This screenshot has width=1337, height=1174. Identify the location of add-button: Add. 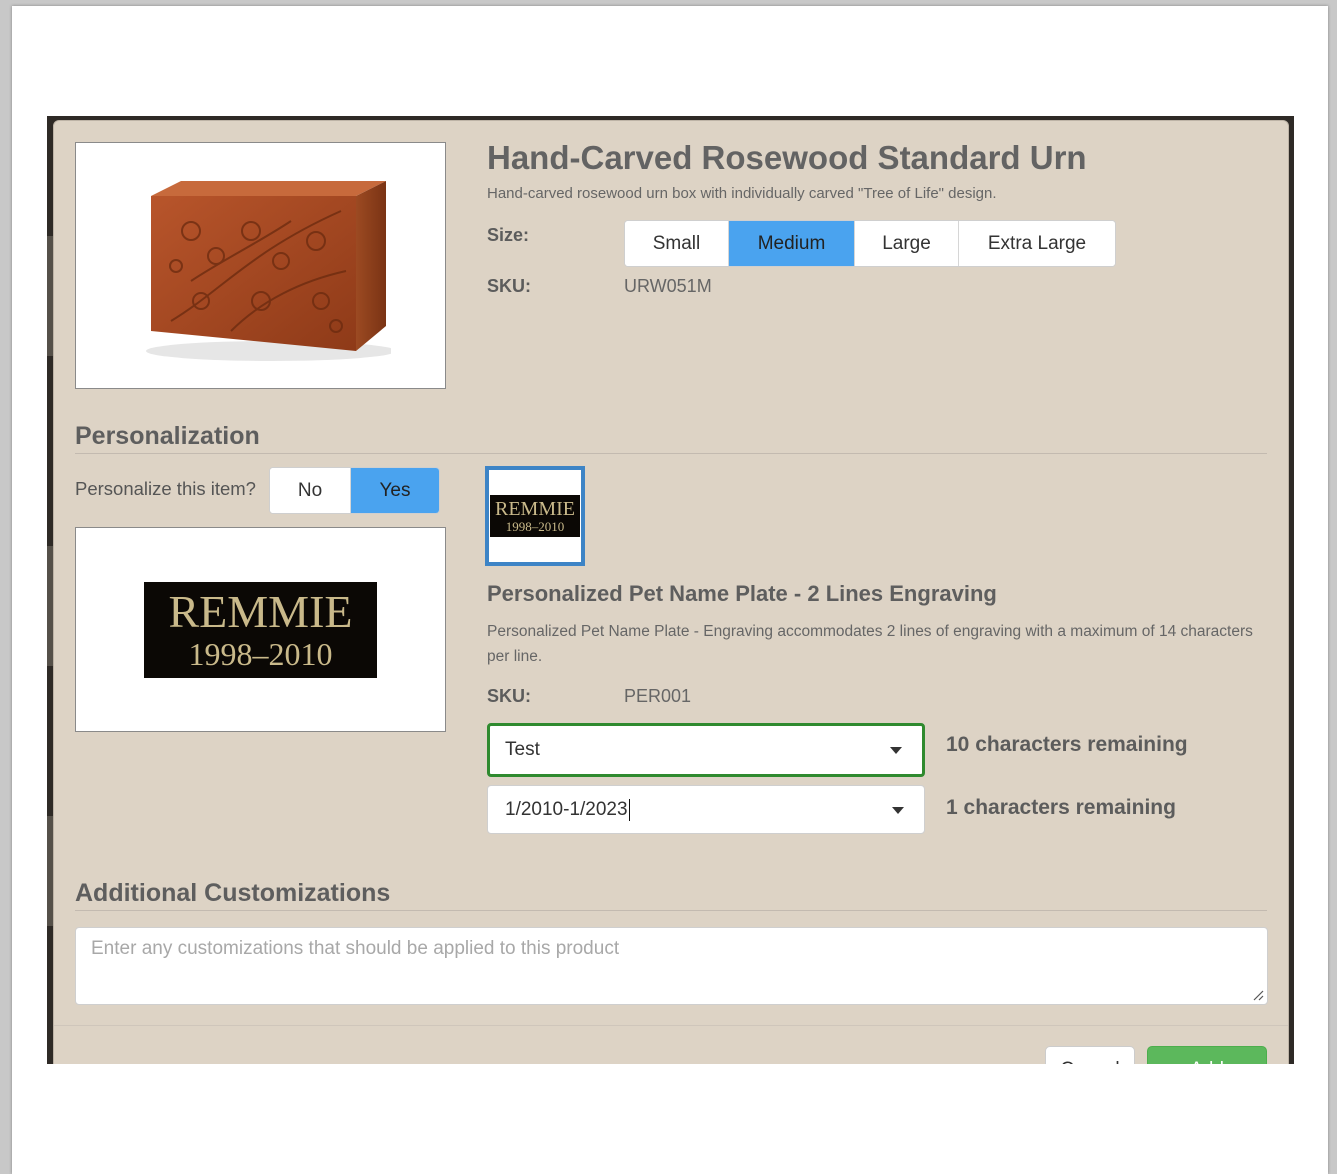
(1207, 1055).